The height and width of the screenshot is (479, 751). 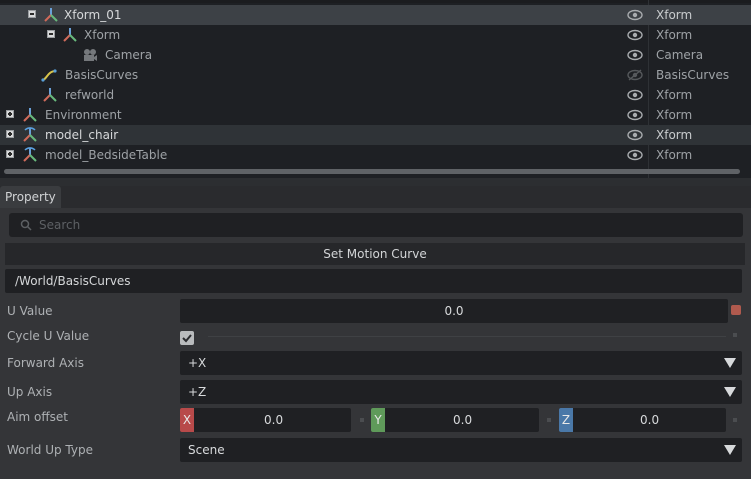 I want to click on clipped-row, so click(x=375, y=1).